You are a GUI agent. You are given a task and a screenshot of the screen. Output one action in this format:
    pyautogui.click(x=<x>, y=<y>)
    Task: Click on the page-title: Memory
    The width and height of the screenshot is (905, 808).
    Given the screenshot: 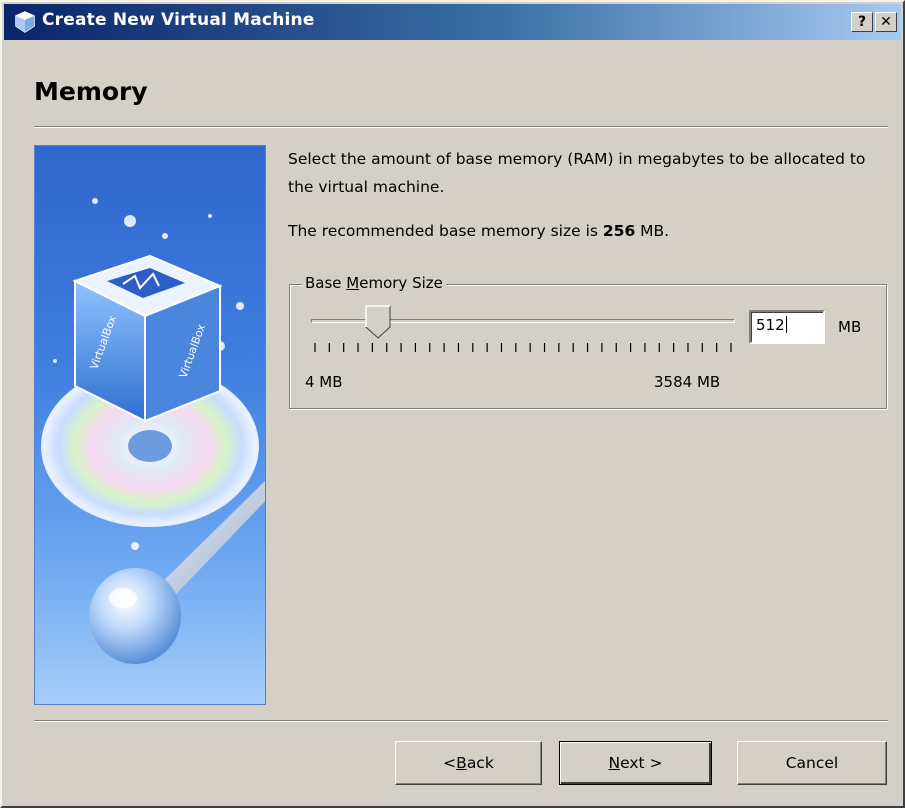 What is the action you would take?
    pyautogui.click(x=91, y=91)
    